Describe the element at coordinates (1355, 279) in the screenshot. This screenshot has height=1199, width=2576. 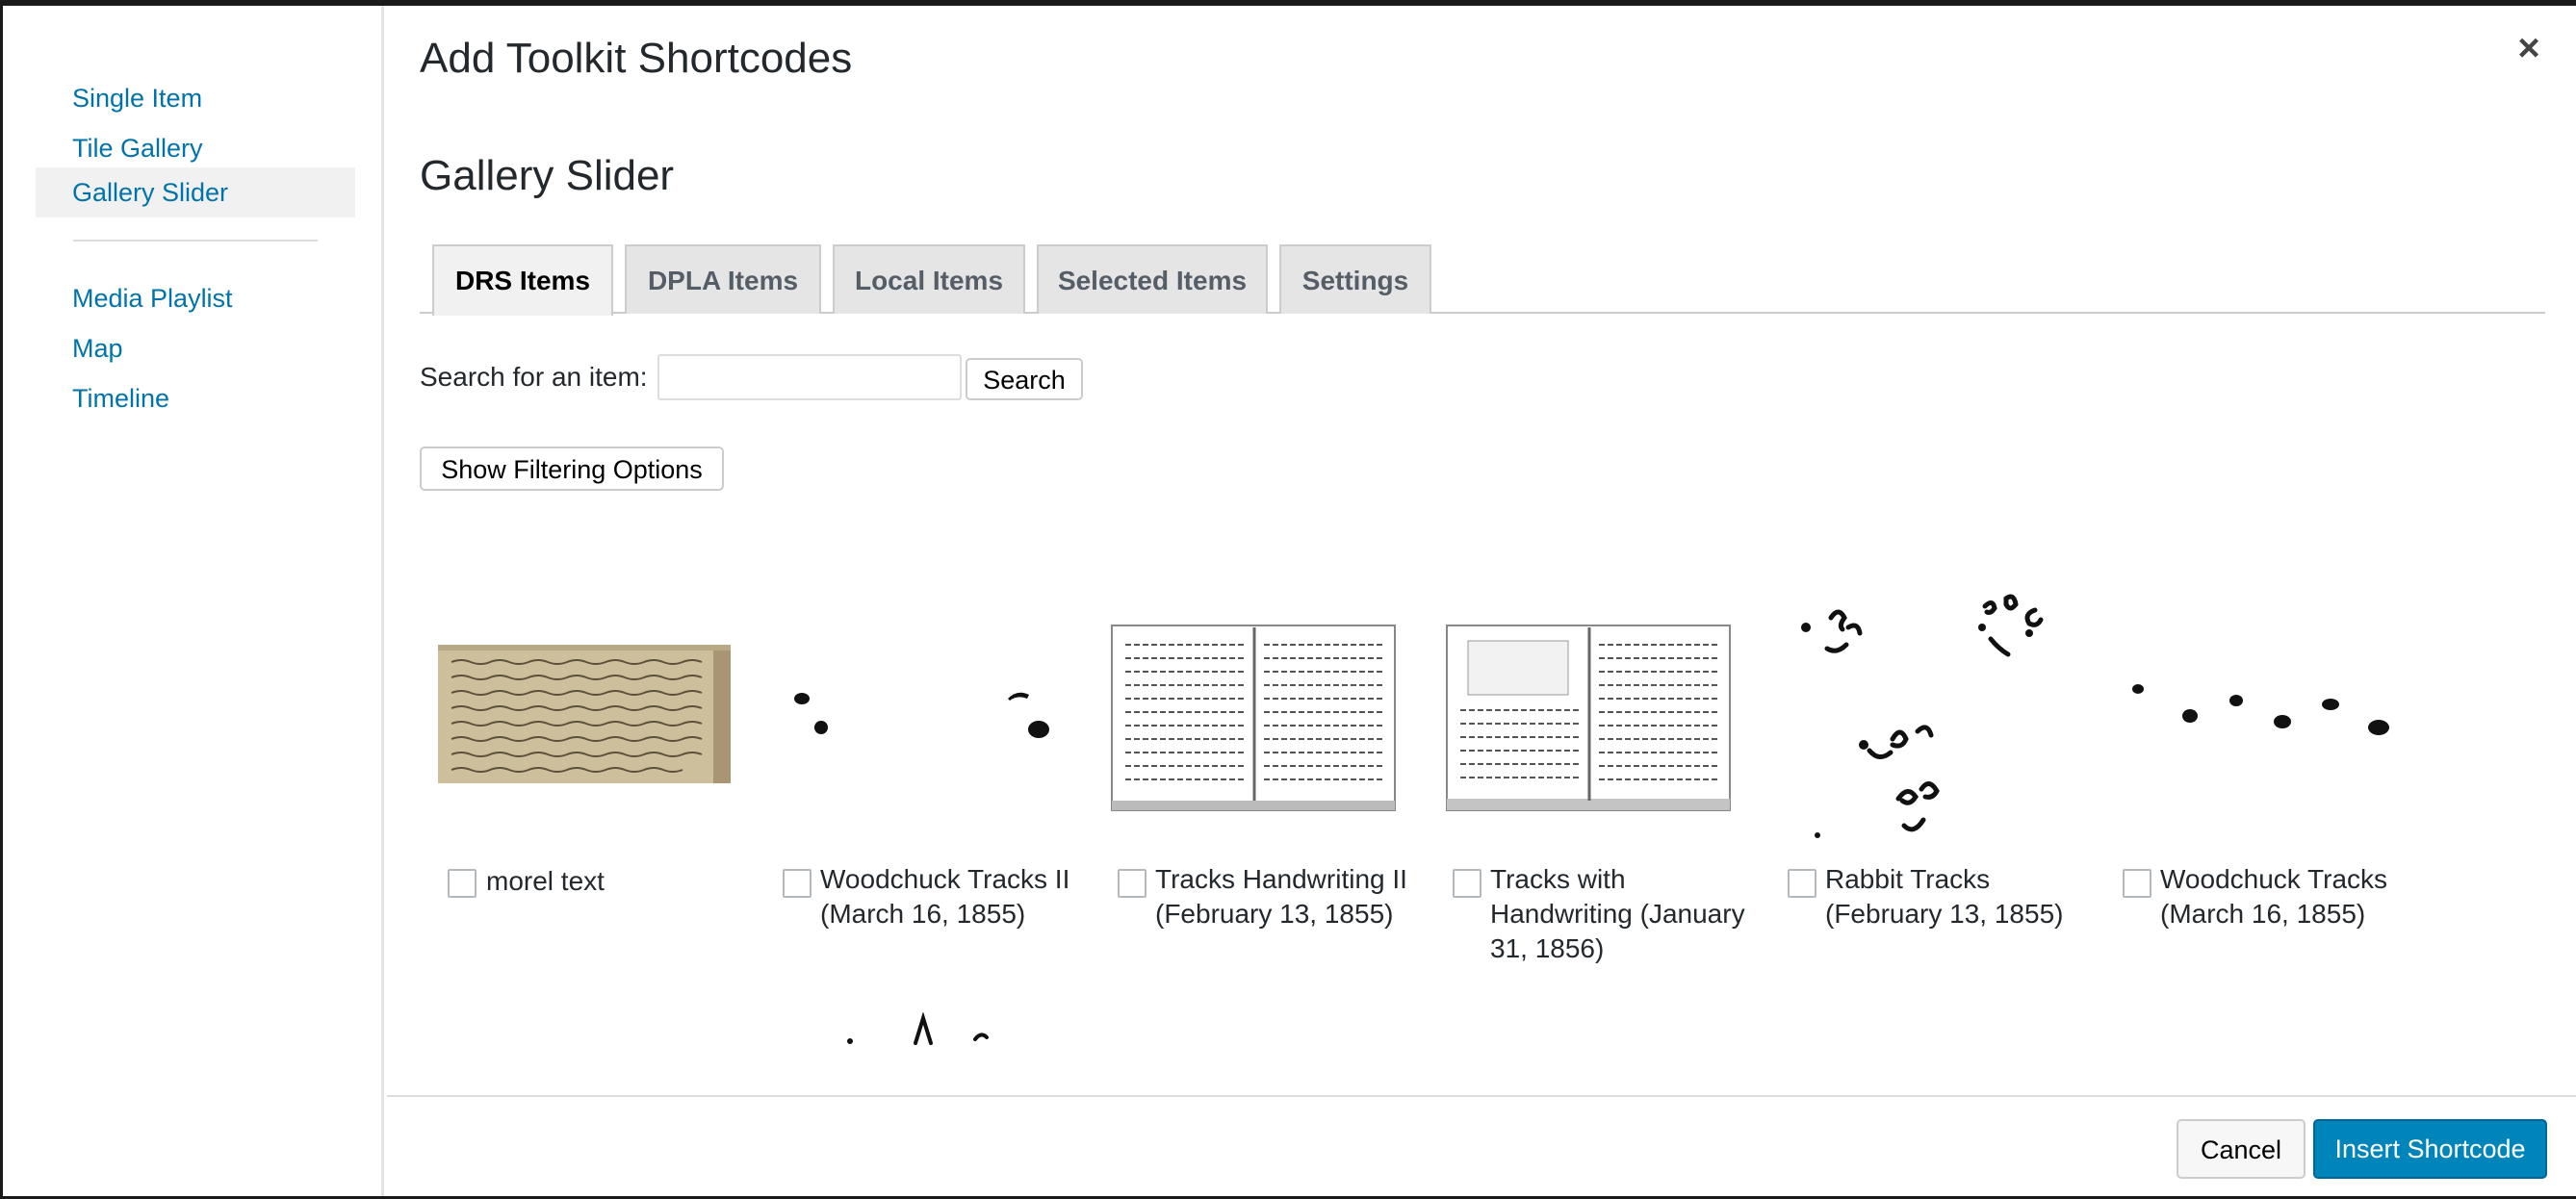
I see `tab-settings: Settings` at that location.